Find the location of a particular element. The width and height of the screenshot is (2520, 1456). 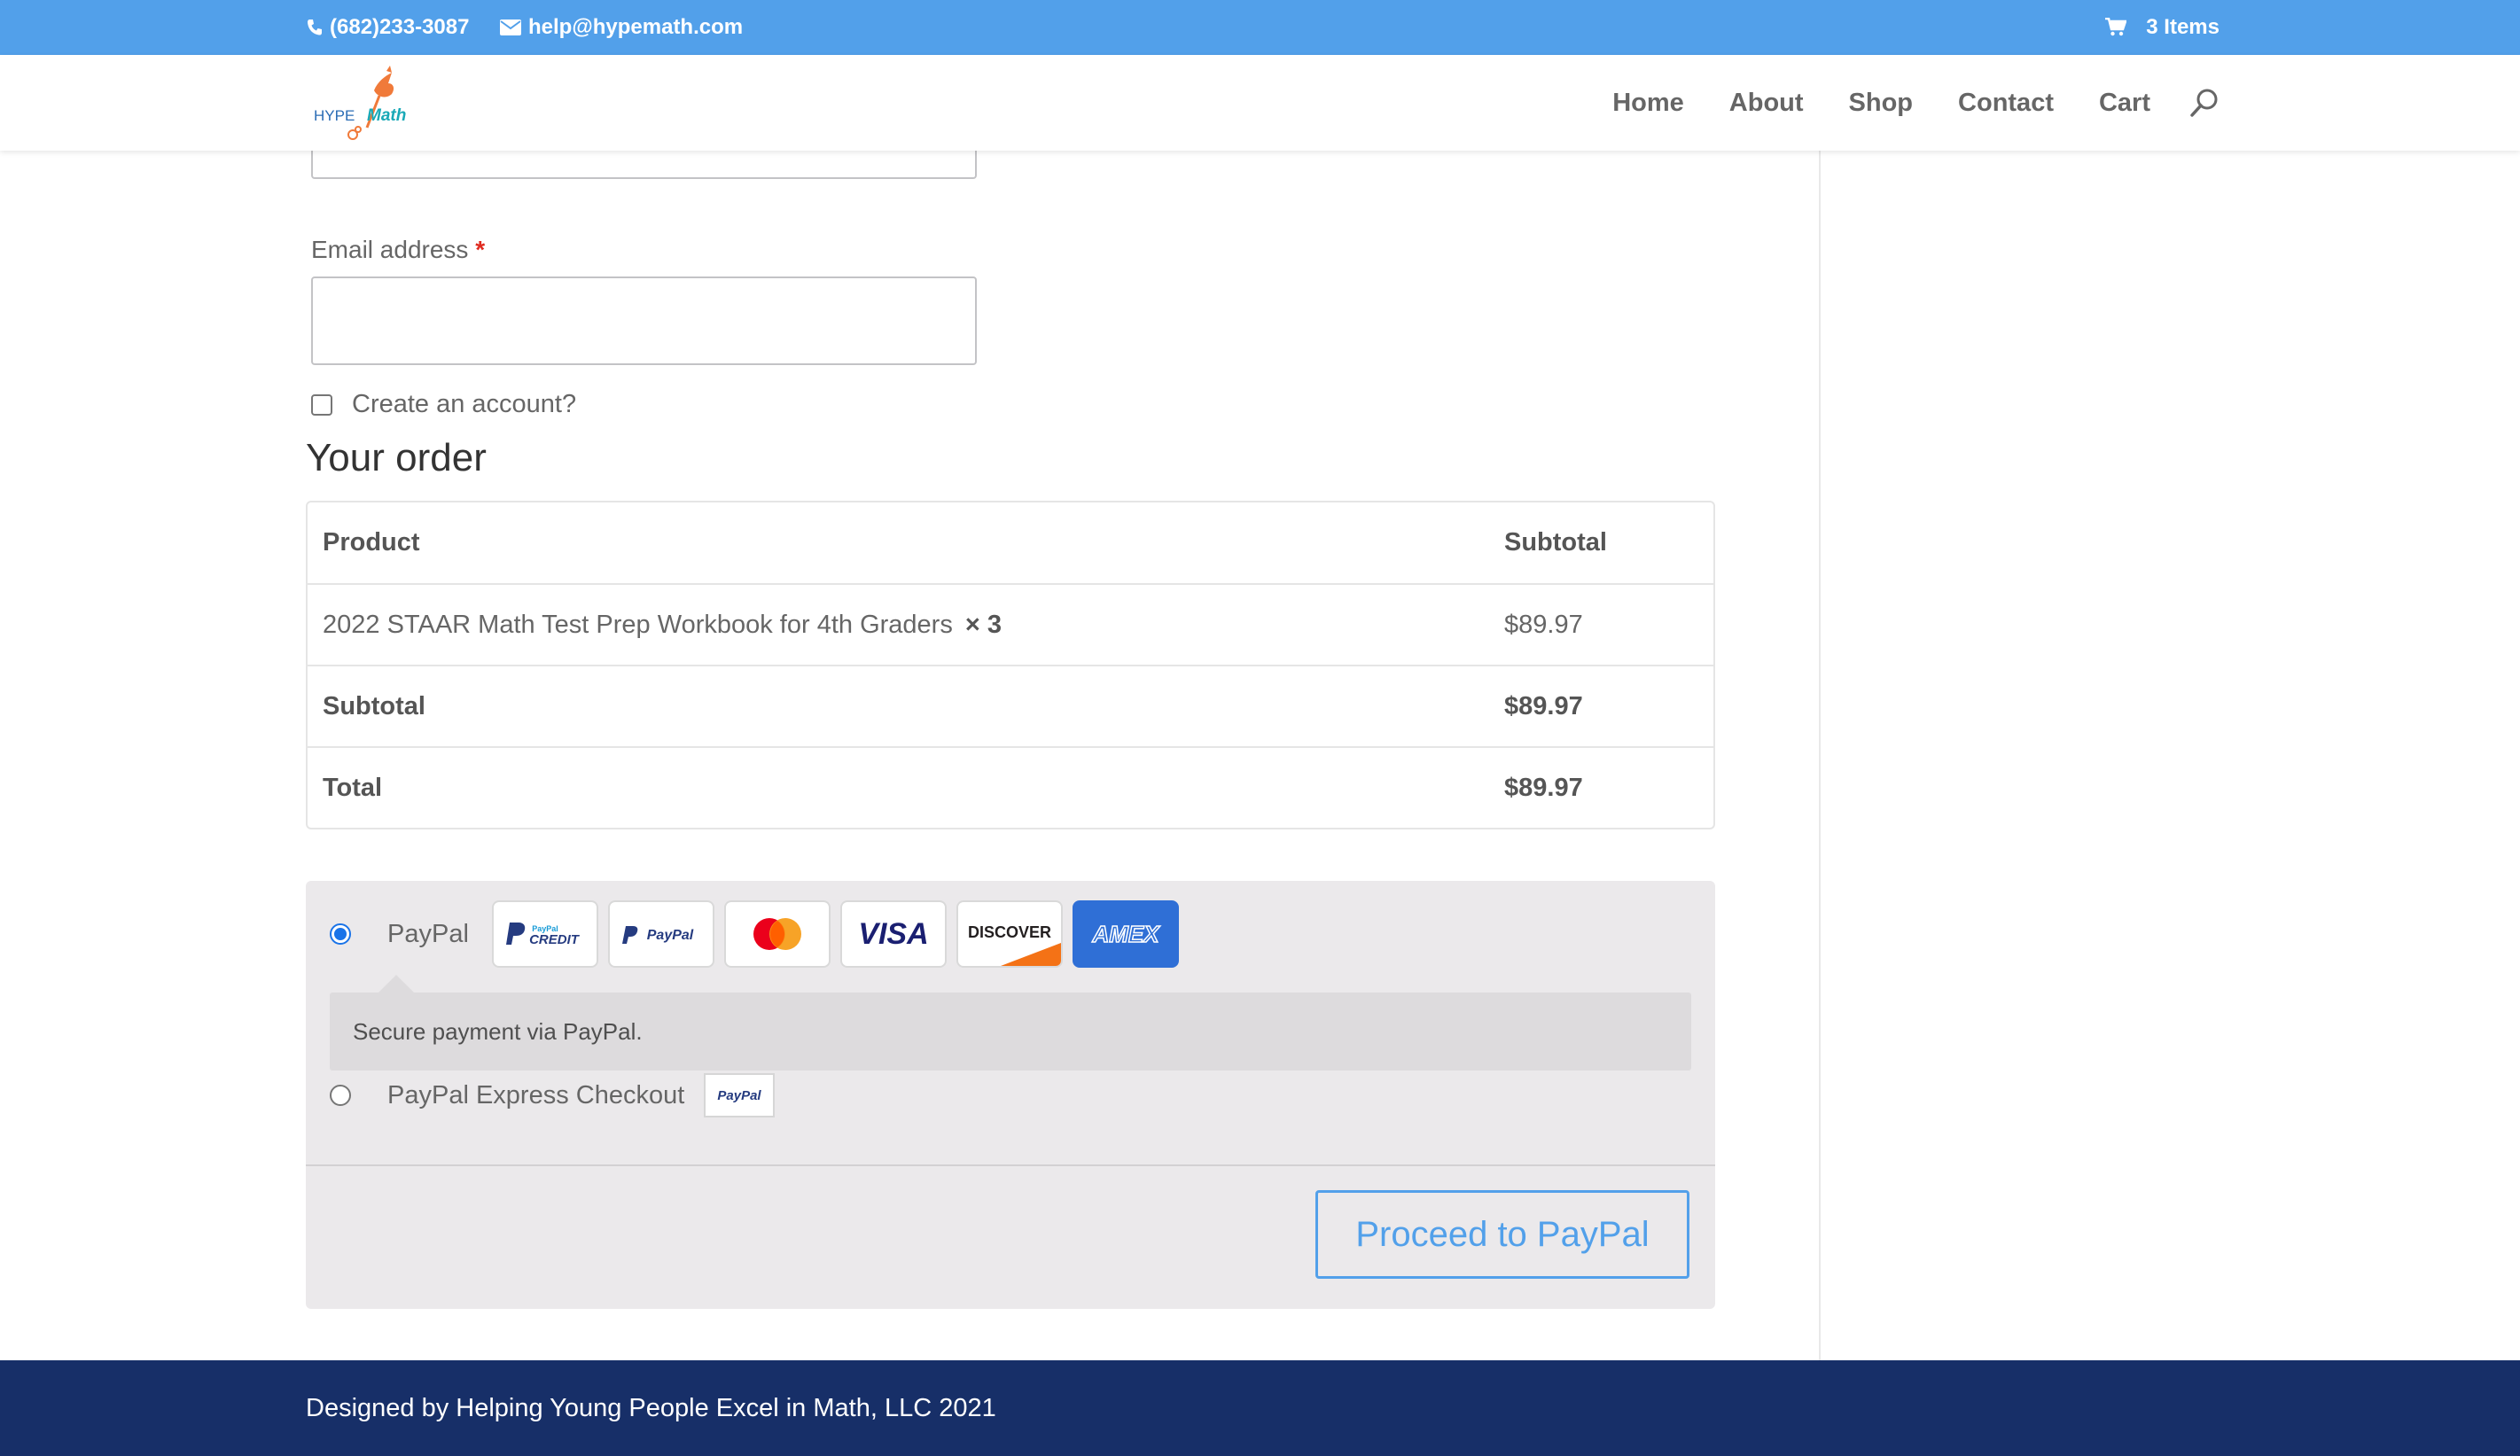

nav-home: Home is located at coordinates (1648, 103).